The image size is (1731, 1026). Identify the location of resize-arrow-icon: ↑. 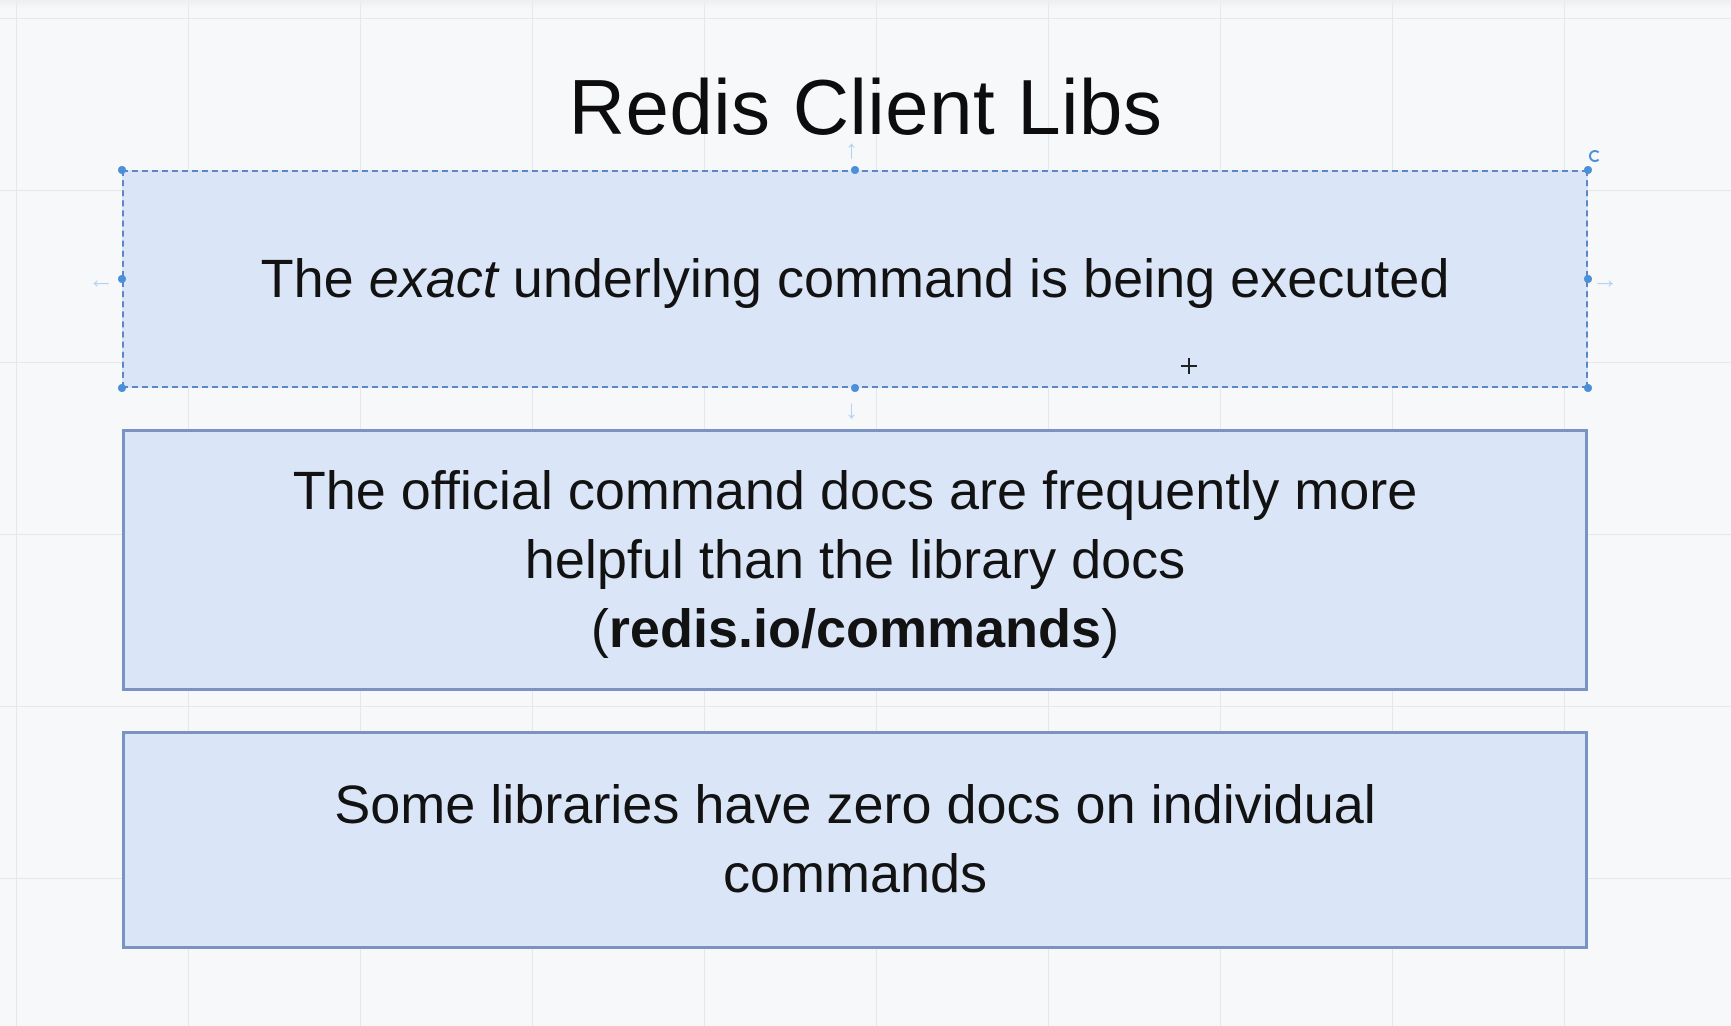
(851, 149).